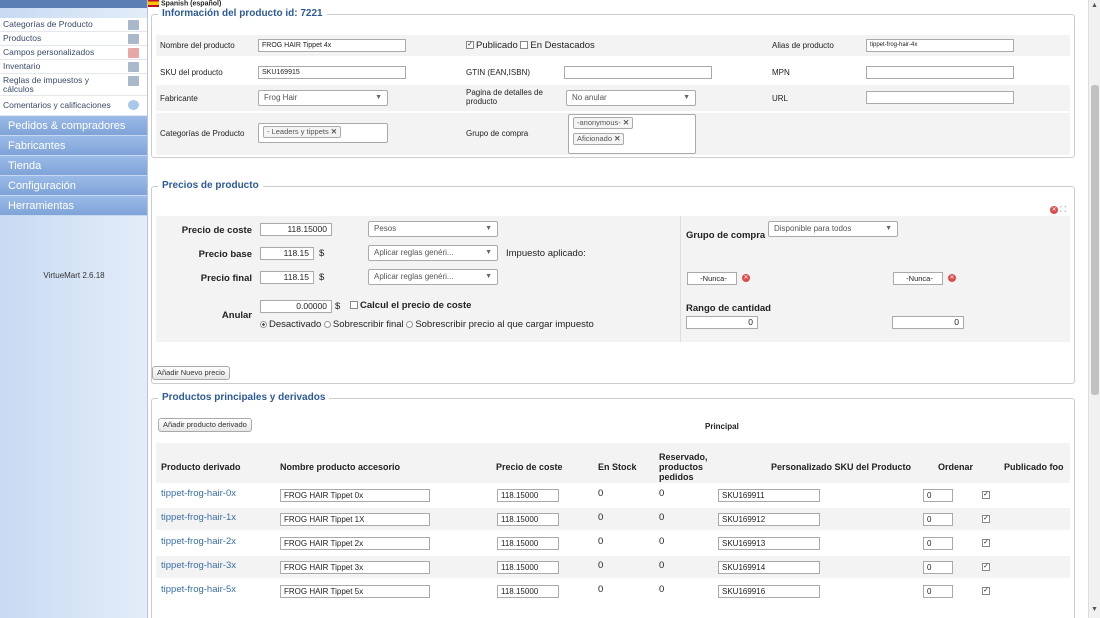  What do you see at coordinates (322, 253) in the screenshot?
I see `base-dollar: $` at bounding box center [322, 253].